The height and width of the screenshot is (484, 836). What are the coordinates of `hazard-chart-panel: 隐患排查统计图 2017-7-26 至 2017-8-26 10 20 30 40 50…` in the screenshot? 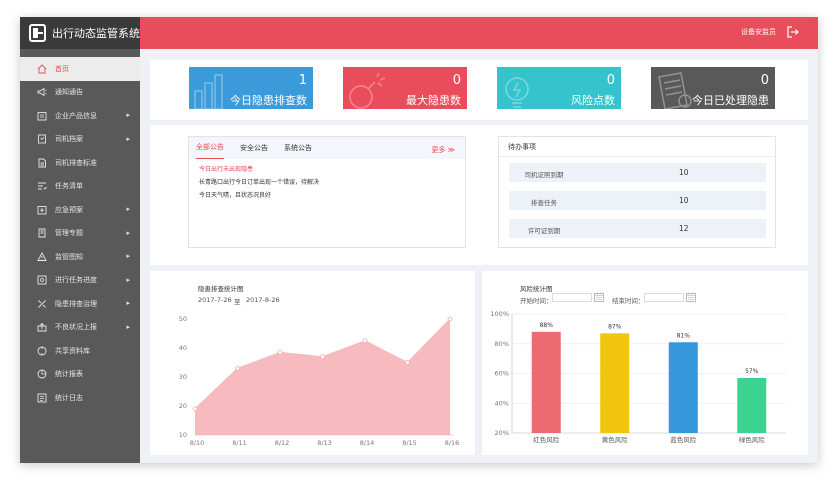 It's located at (312, 363).